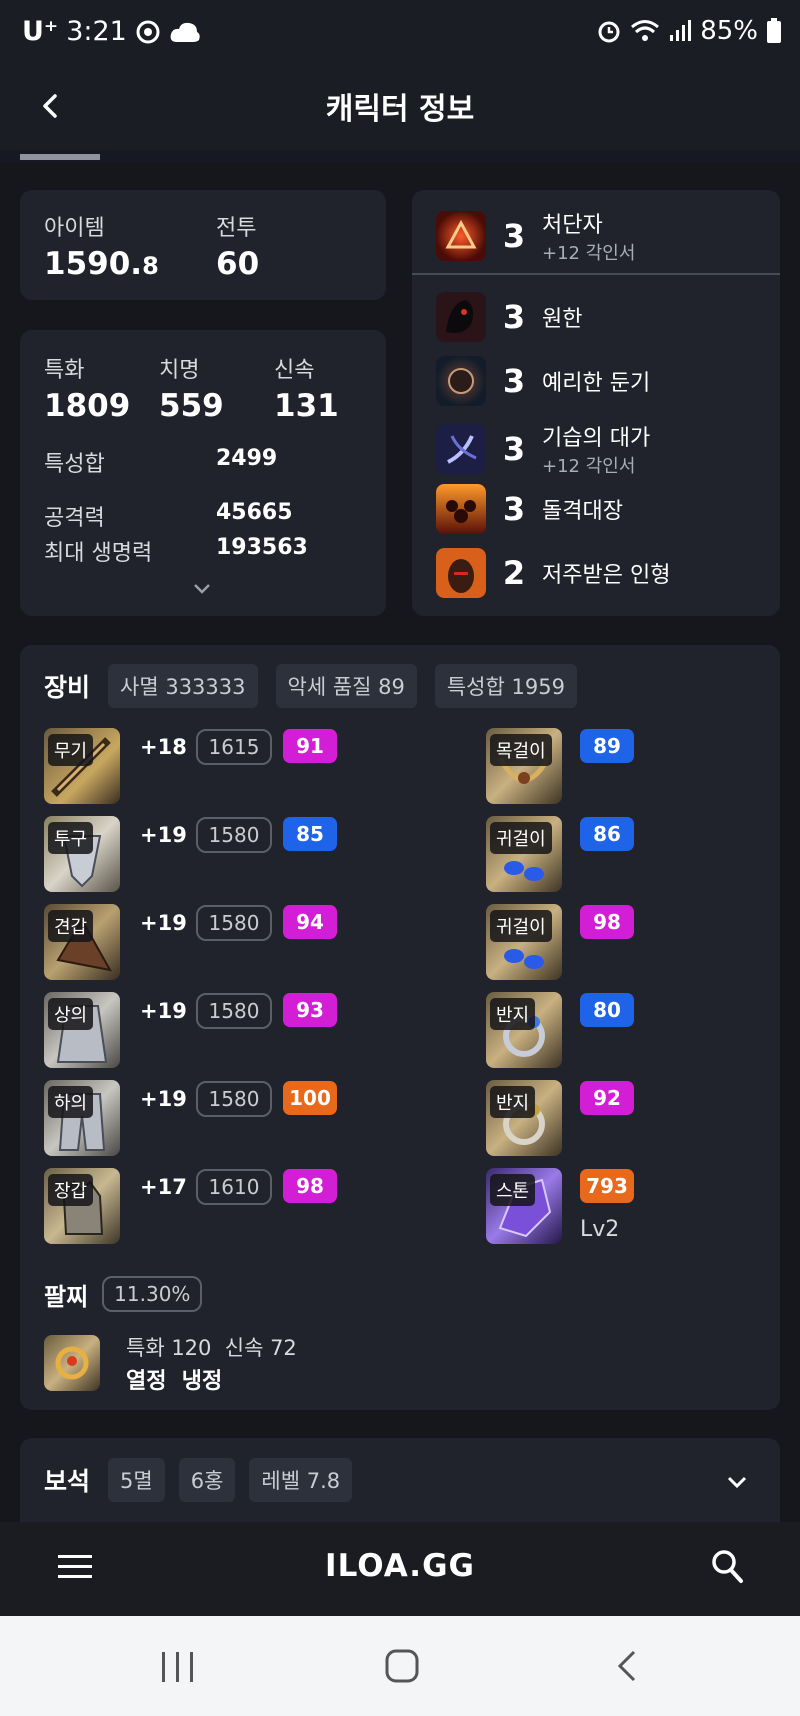 The height and width of the screenshot is (1716, 800). Describe the element at coordinates (514, 573) in the screenshot. I see `engraving-level: 2` at that location.